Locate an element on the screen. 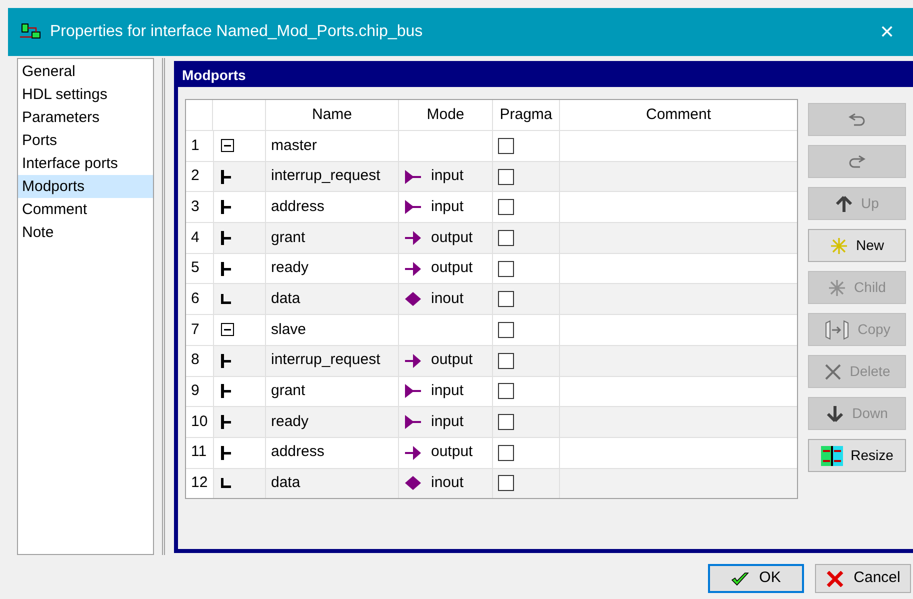 This screenshot has height=599, width=913. row-number: 7 is located at coordinates (195, 330).